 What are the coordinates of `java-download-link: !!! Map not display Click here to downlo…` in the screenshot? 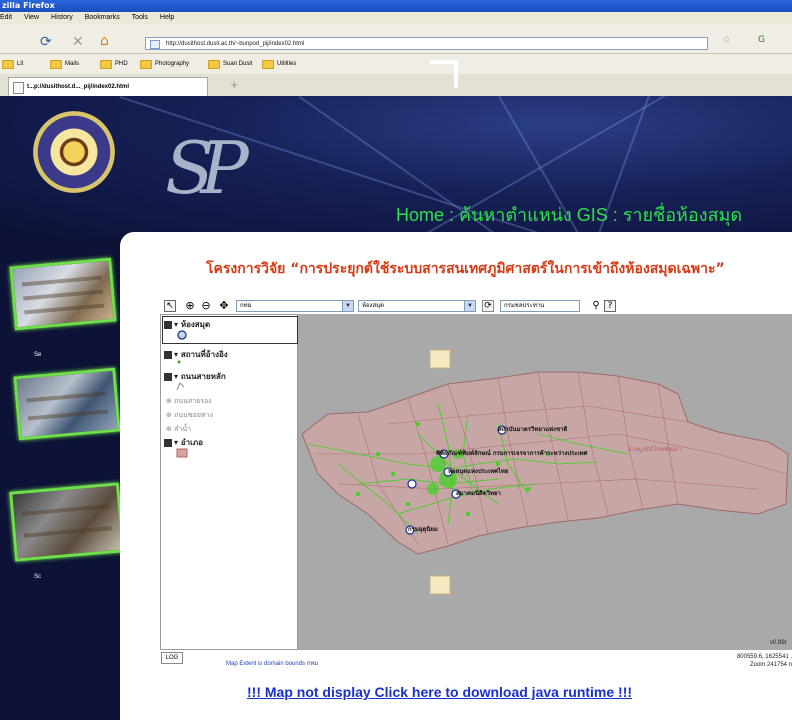 It's located at (439, 692).